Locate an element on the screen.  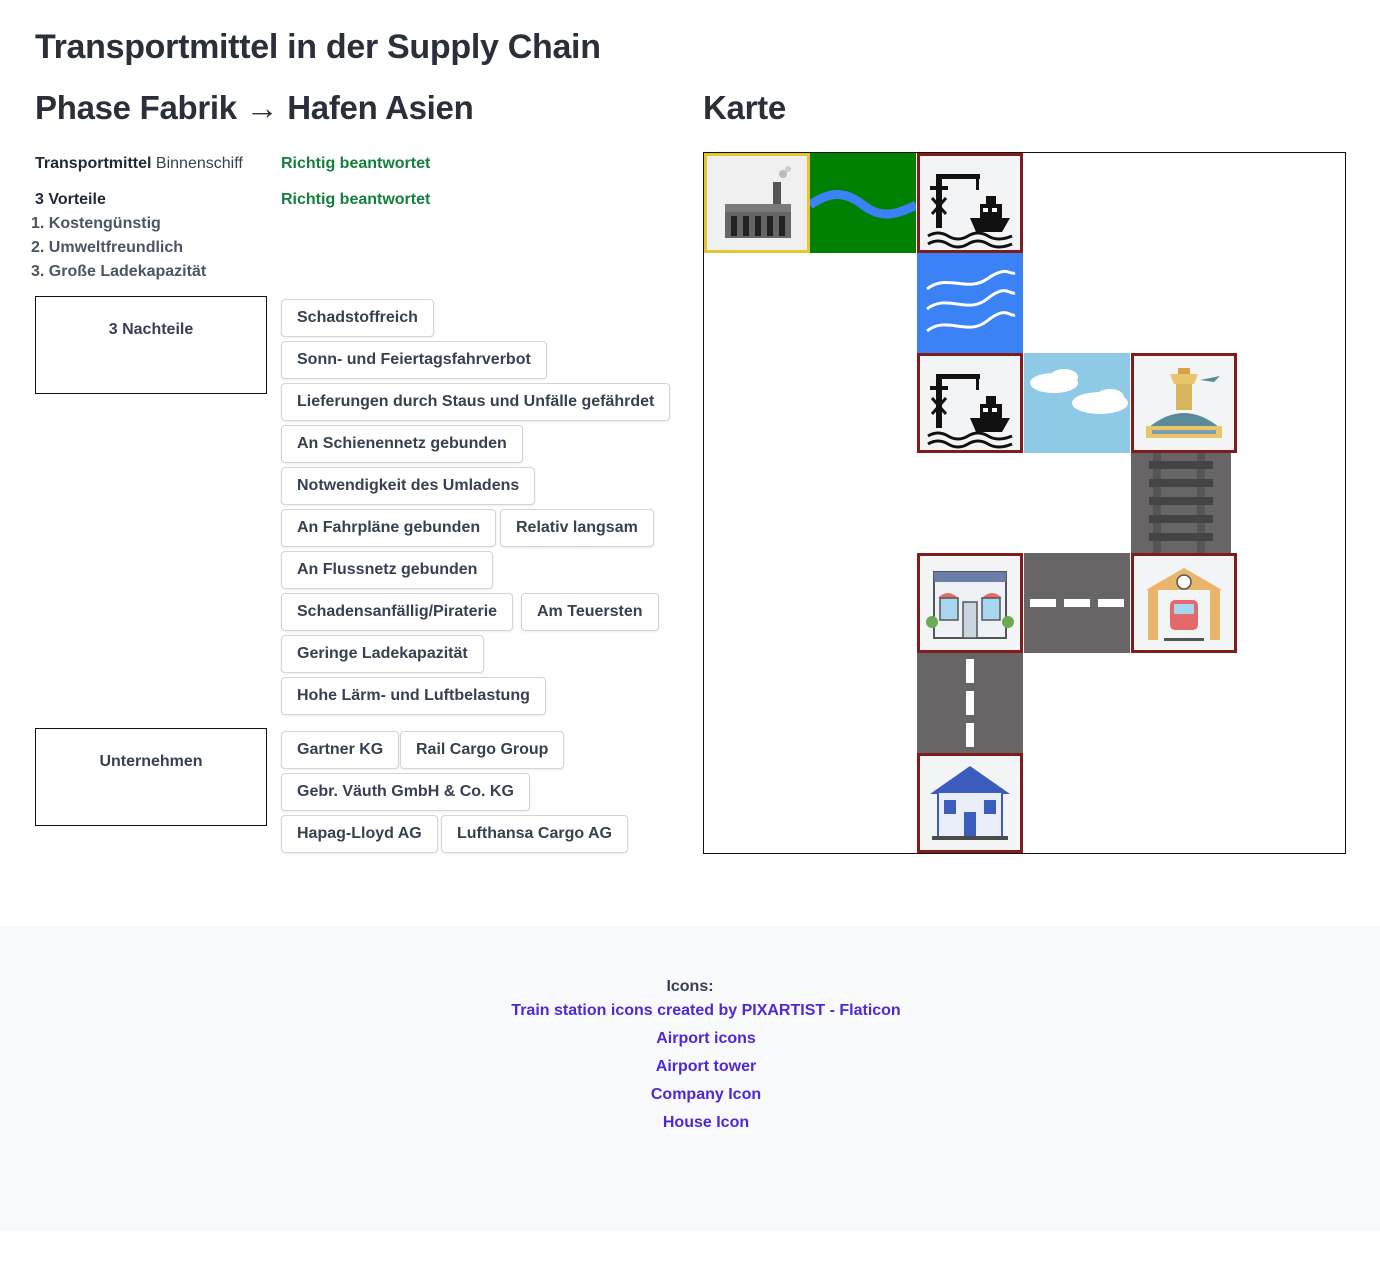
transport-answer: Transportmittel Binnenschiff is located at coordinates (139, 164).